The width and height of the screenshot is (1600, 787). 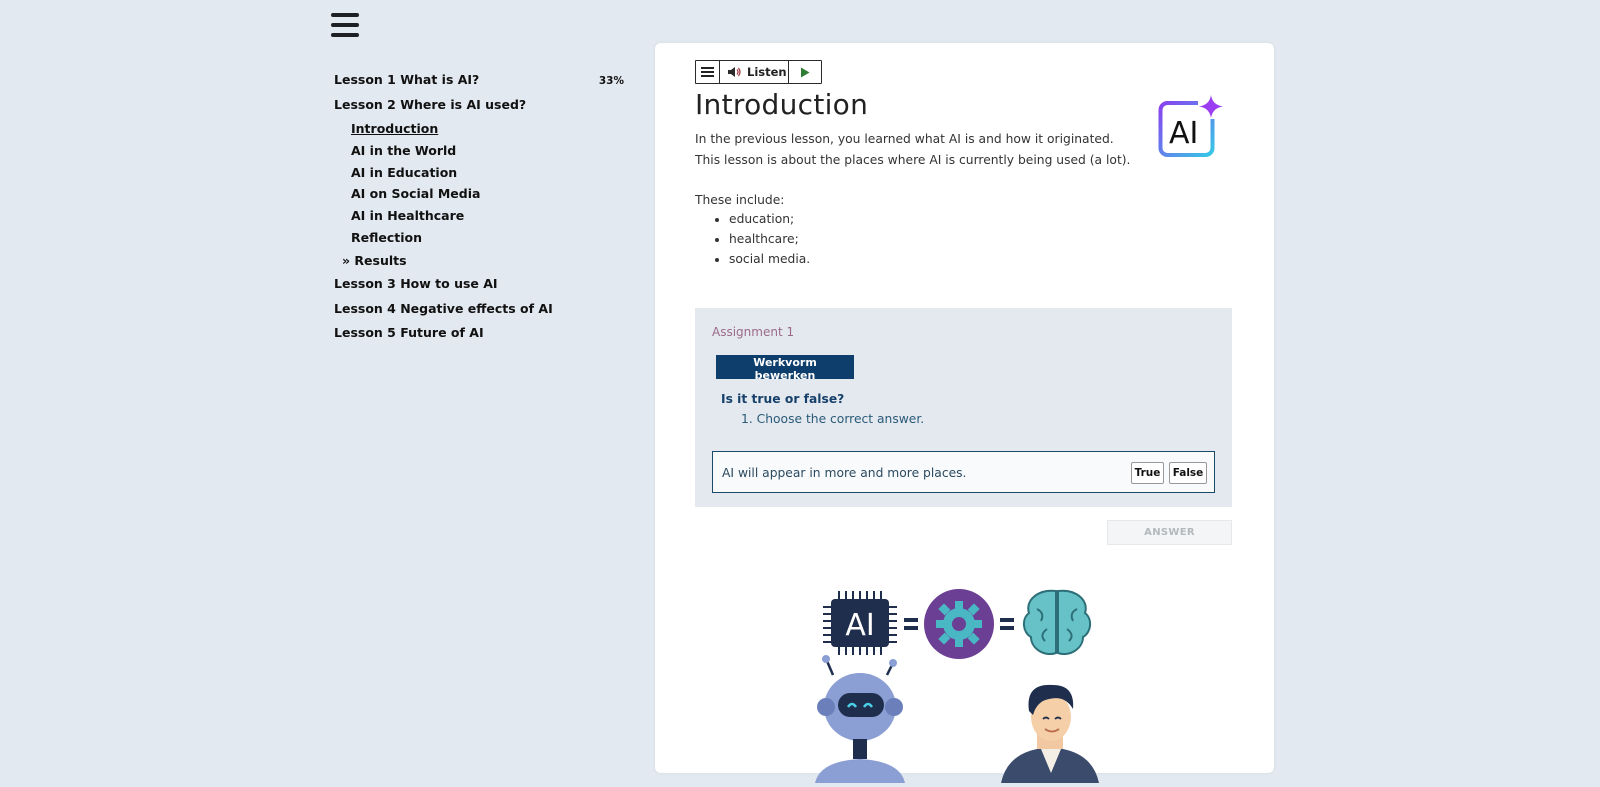 What do you see at coordinates (769, 219) in the screenshot?
I see `list-item: education;` at bounding box center [769, 219].